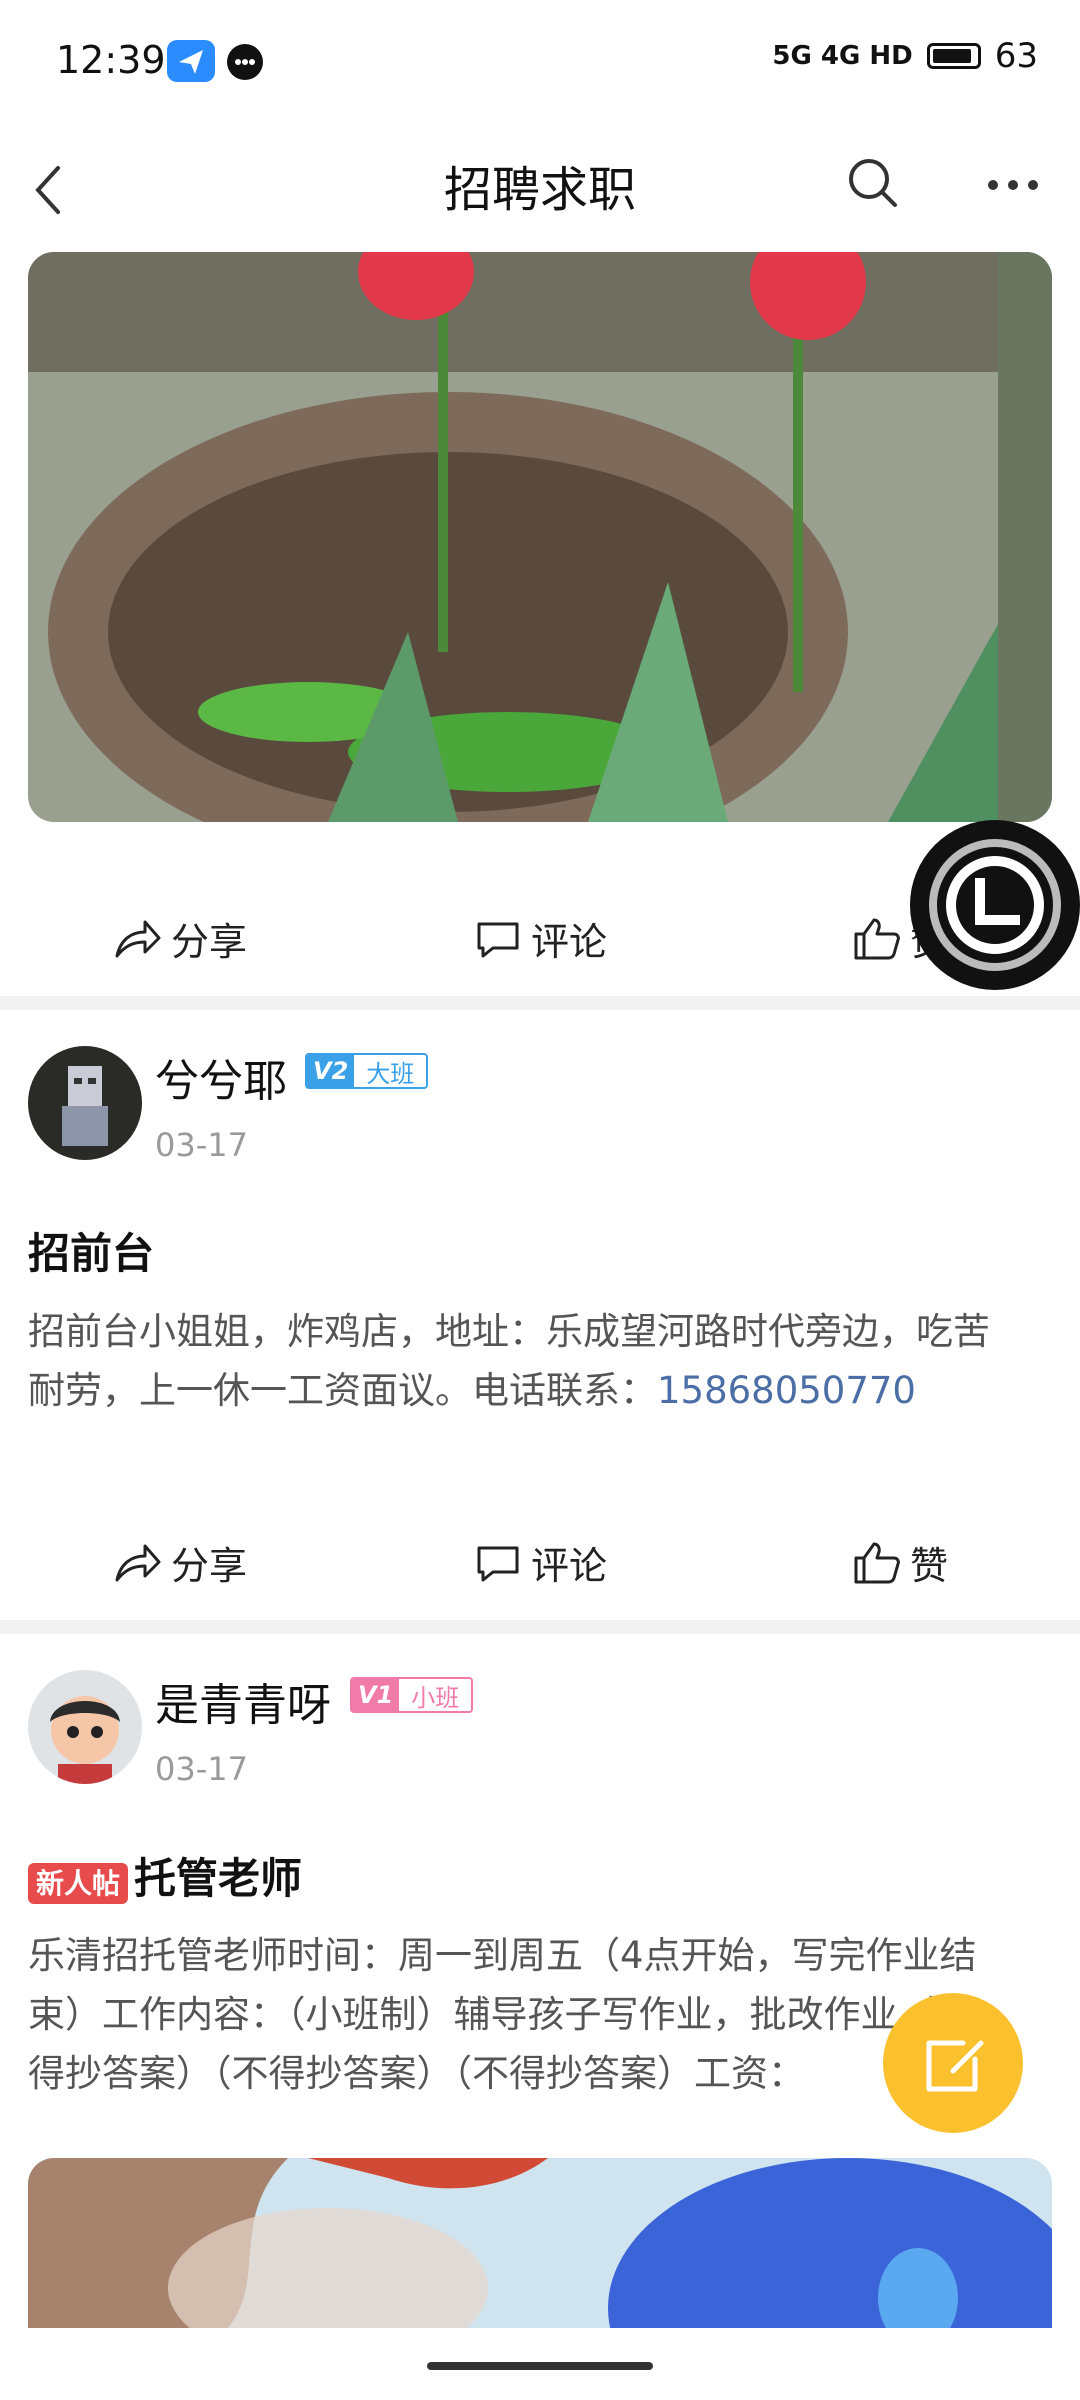 The height and width of the screenshot is (2400, 1080). What do you see at coordinates (191, 61) in the screenshot?
I see `navigation-app-icon` at bounding box center [191, 61].